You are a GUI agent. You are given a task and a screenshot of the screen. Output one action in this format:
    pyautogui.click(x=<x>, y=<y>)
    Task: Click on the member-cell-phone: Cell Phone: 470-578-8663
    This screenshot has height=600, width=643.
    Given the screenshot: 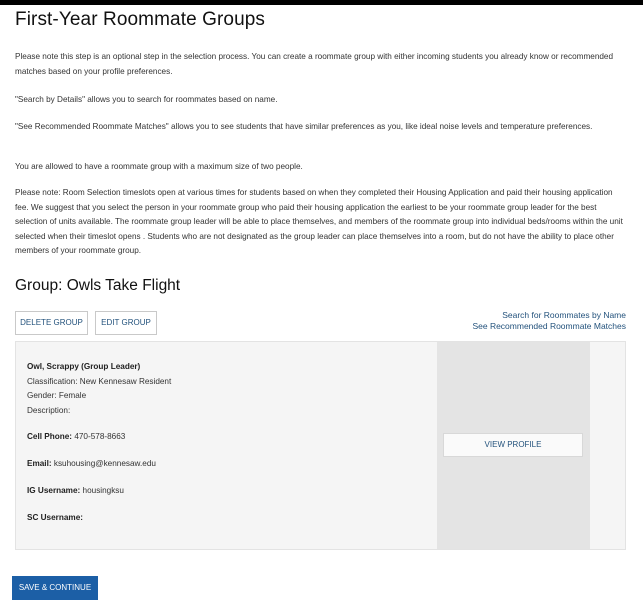 What is the action you would take?
    pyautogui.click(x=76, y=436)
    